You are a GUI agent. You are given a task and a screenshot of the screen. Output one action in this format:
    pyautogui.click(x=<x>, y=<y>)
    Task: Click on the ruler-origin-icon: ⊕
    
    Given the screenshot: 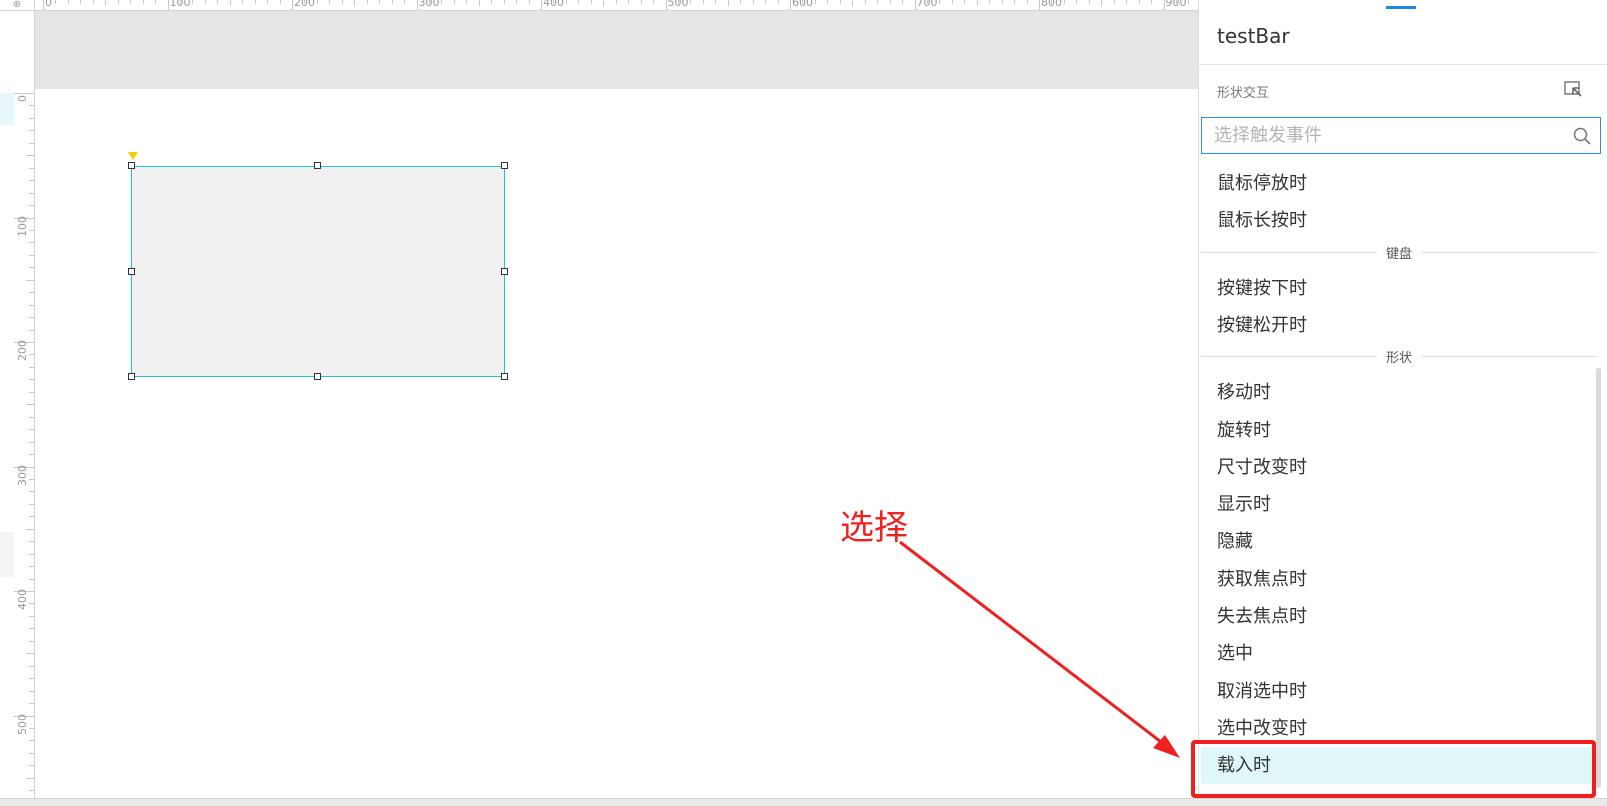 What is the action you would take?
    pyautogui.click(x=17, y=5)
    